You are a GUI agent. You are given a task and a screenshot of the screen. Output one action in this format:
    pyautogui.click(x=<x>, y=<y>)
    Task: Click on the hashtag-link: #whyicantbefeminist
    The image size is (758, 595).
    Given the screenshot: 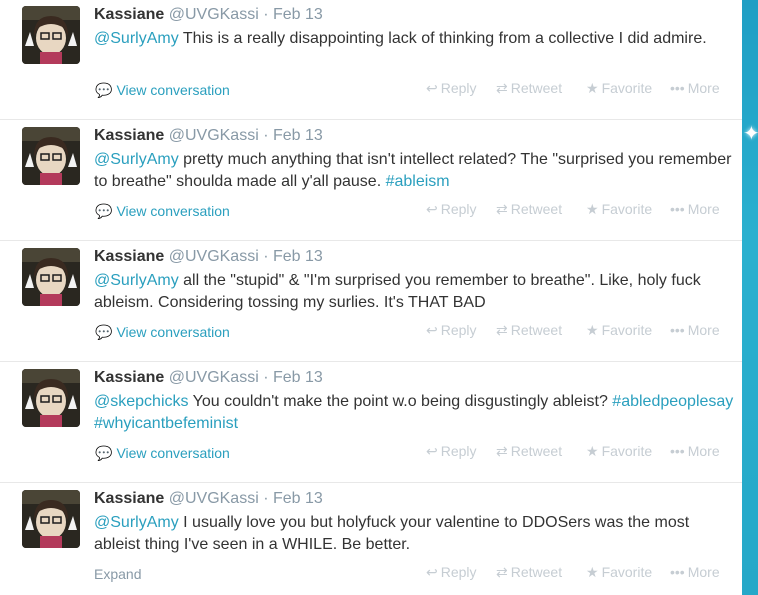 What is the action you would take?
    pyautogui.click(x=166, y=423)
    